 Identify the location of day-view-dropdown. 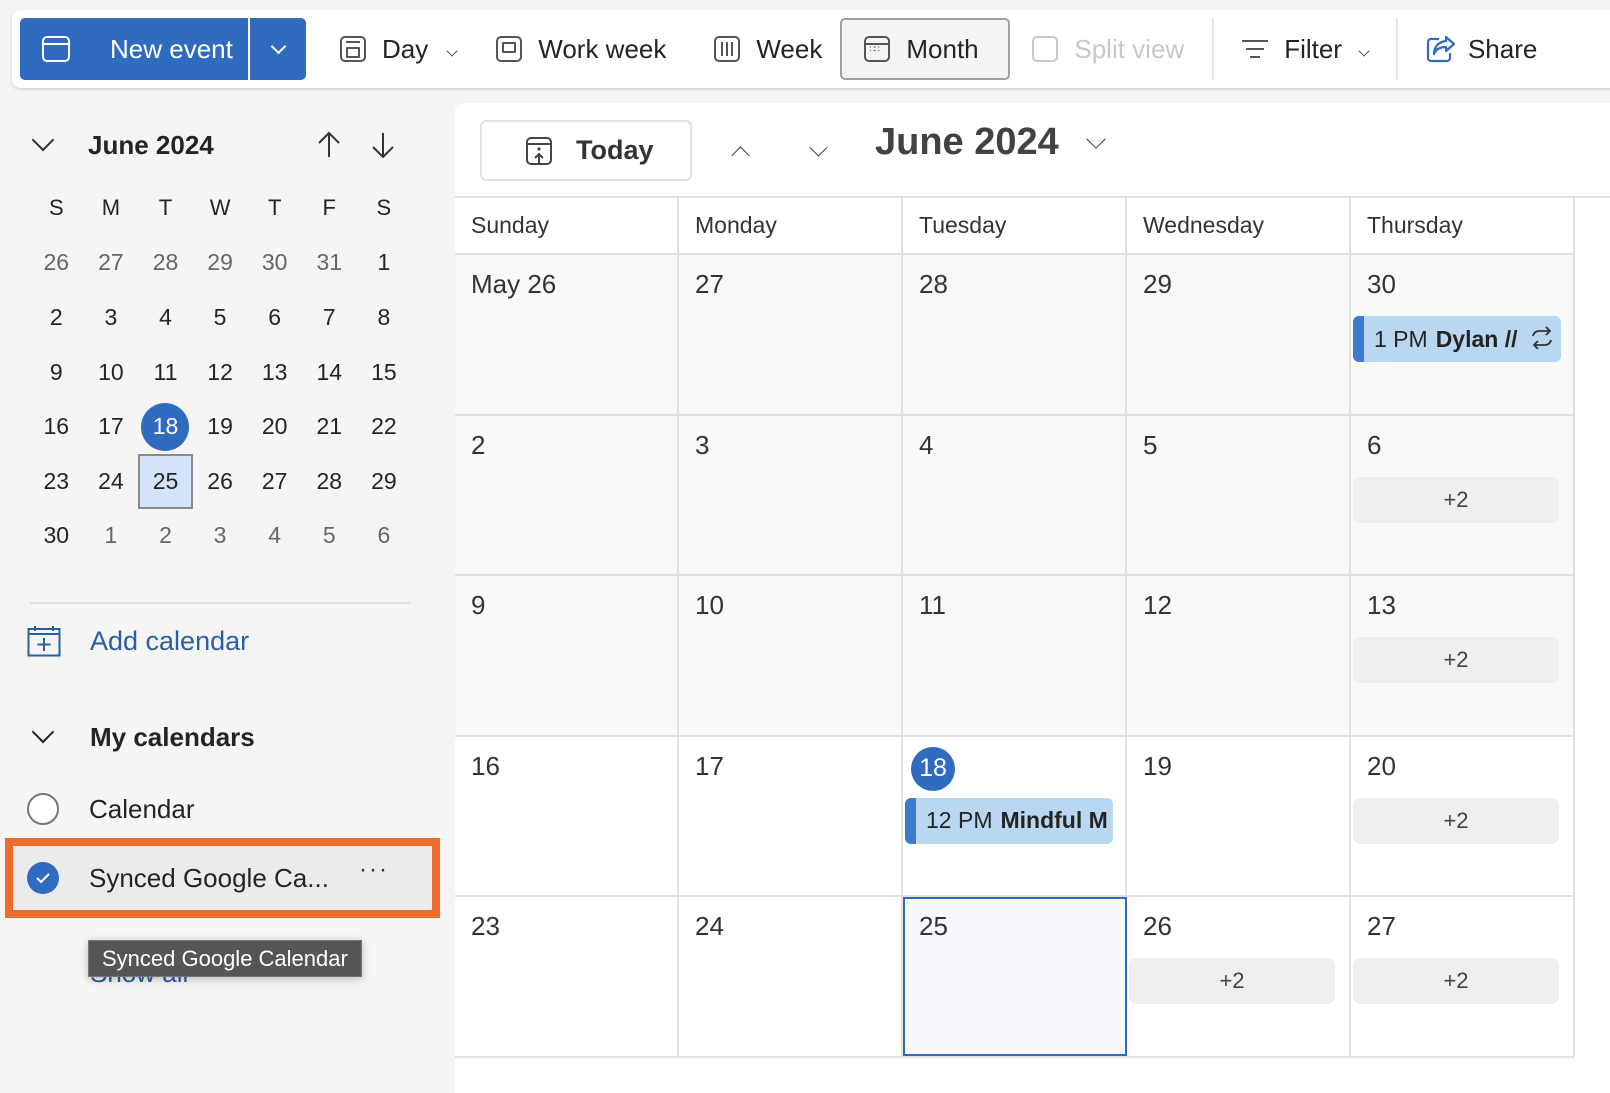
(452, 46).